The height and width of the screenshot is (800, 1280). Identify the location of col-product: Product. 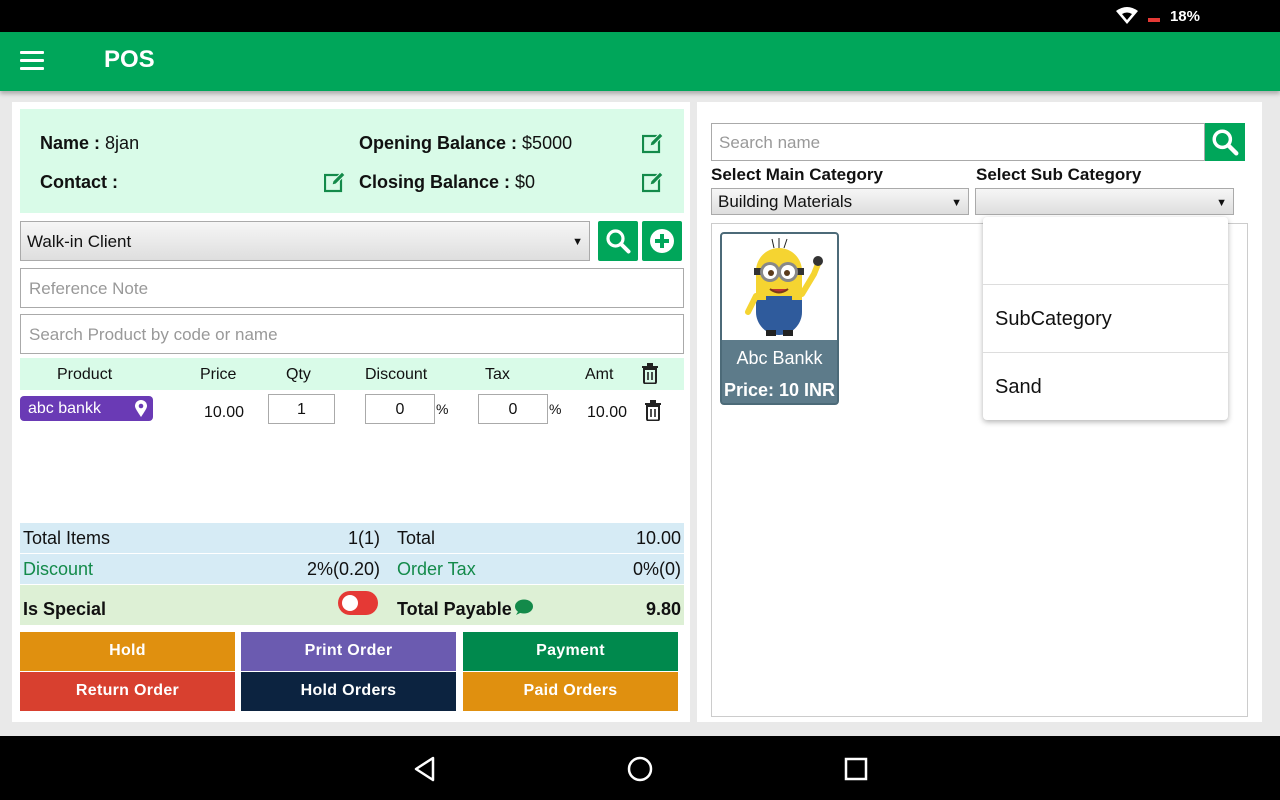
(85, 374).